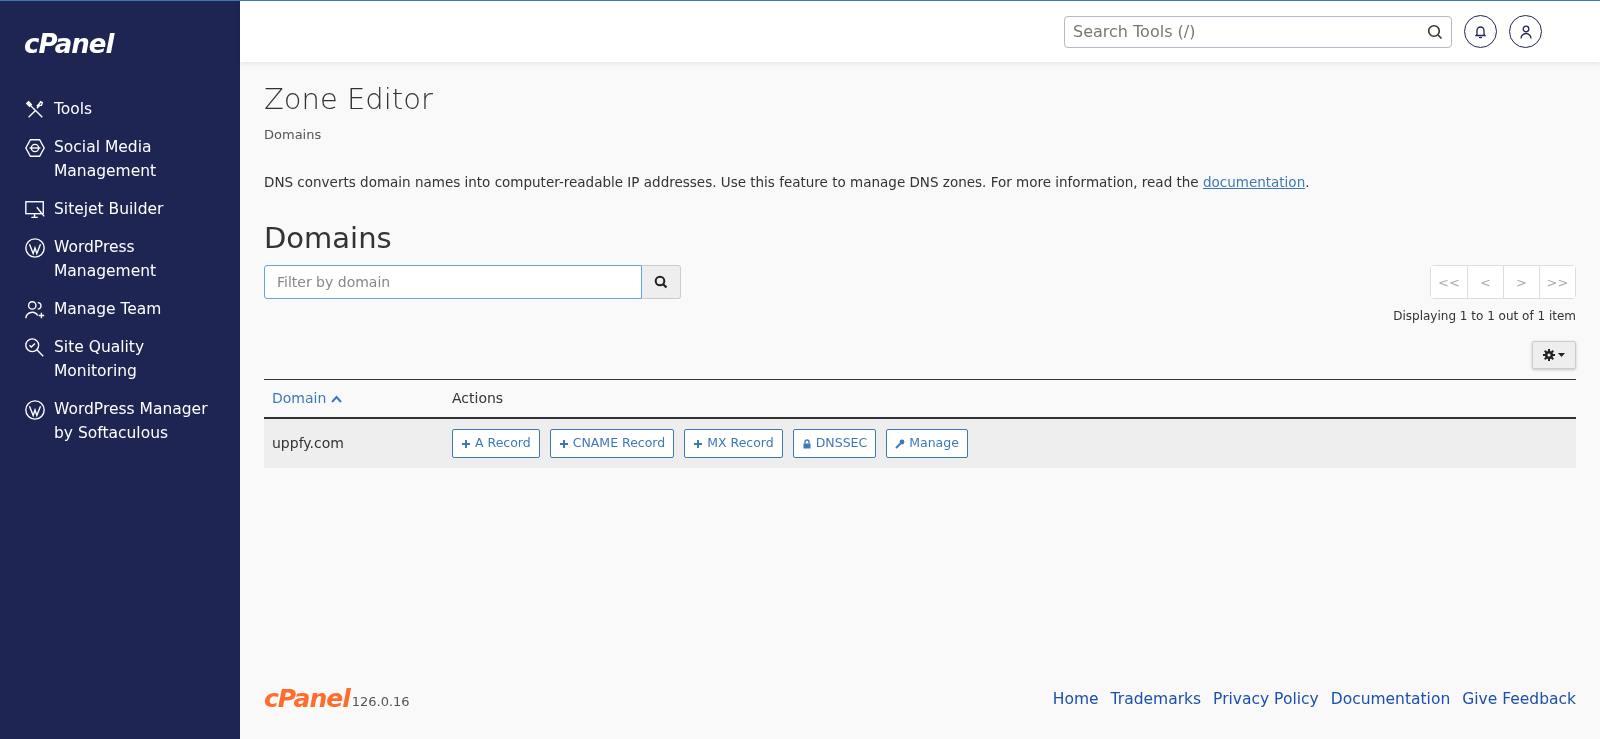 The image size is (1600, 739). What do you see at coordinates (308, 443) in the screenshot?
I see `domain-name: uppfy.com` at bounding box center [308, 443].